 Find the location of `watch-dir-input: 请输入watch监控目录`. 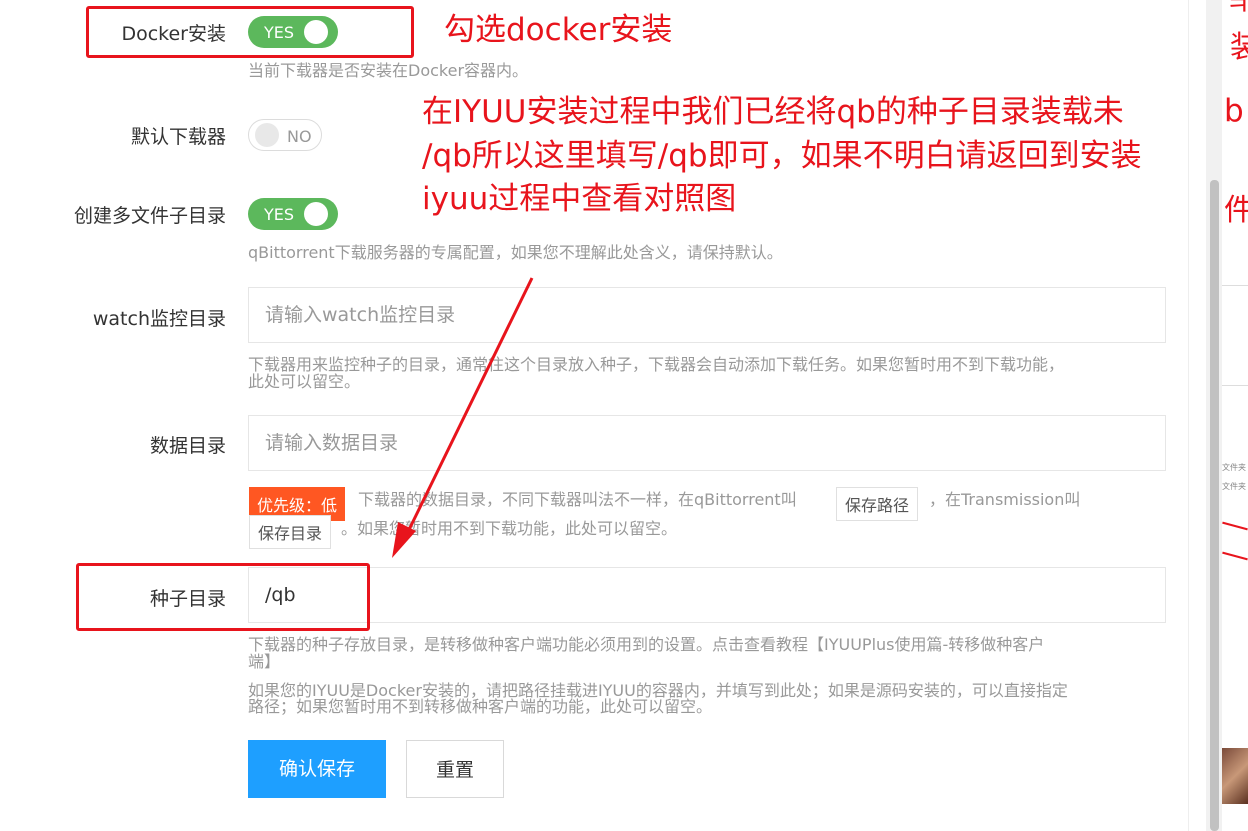

watch-dir-input: 请输入watch监控目录 is located at coordinates (707, 315).